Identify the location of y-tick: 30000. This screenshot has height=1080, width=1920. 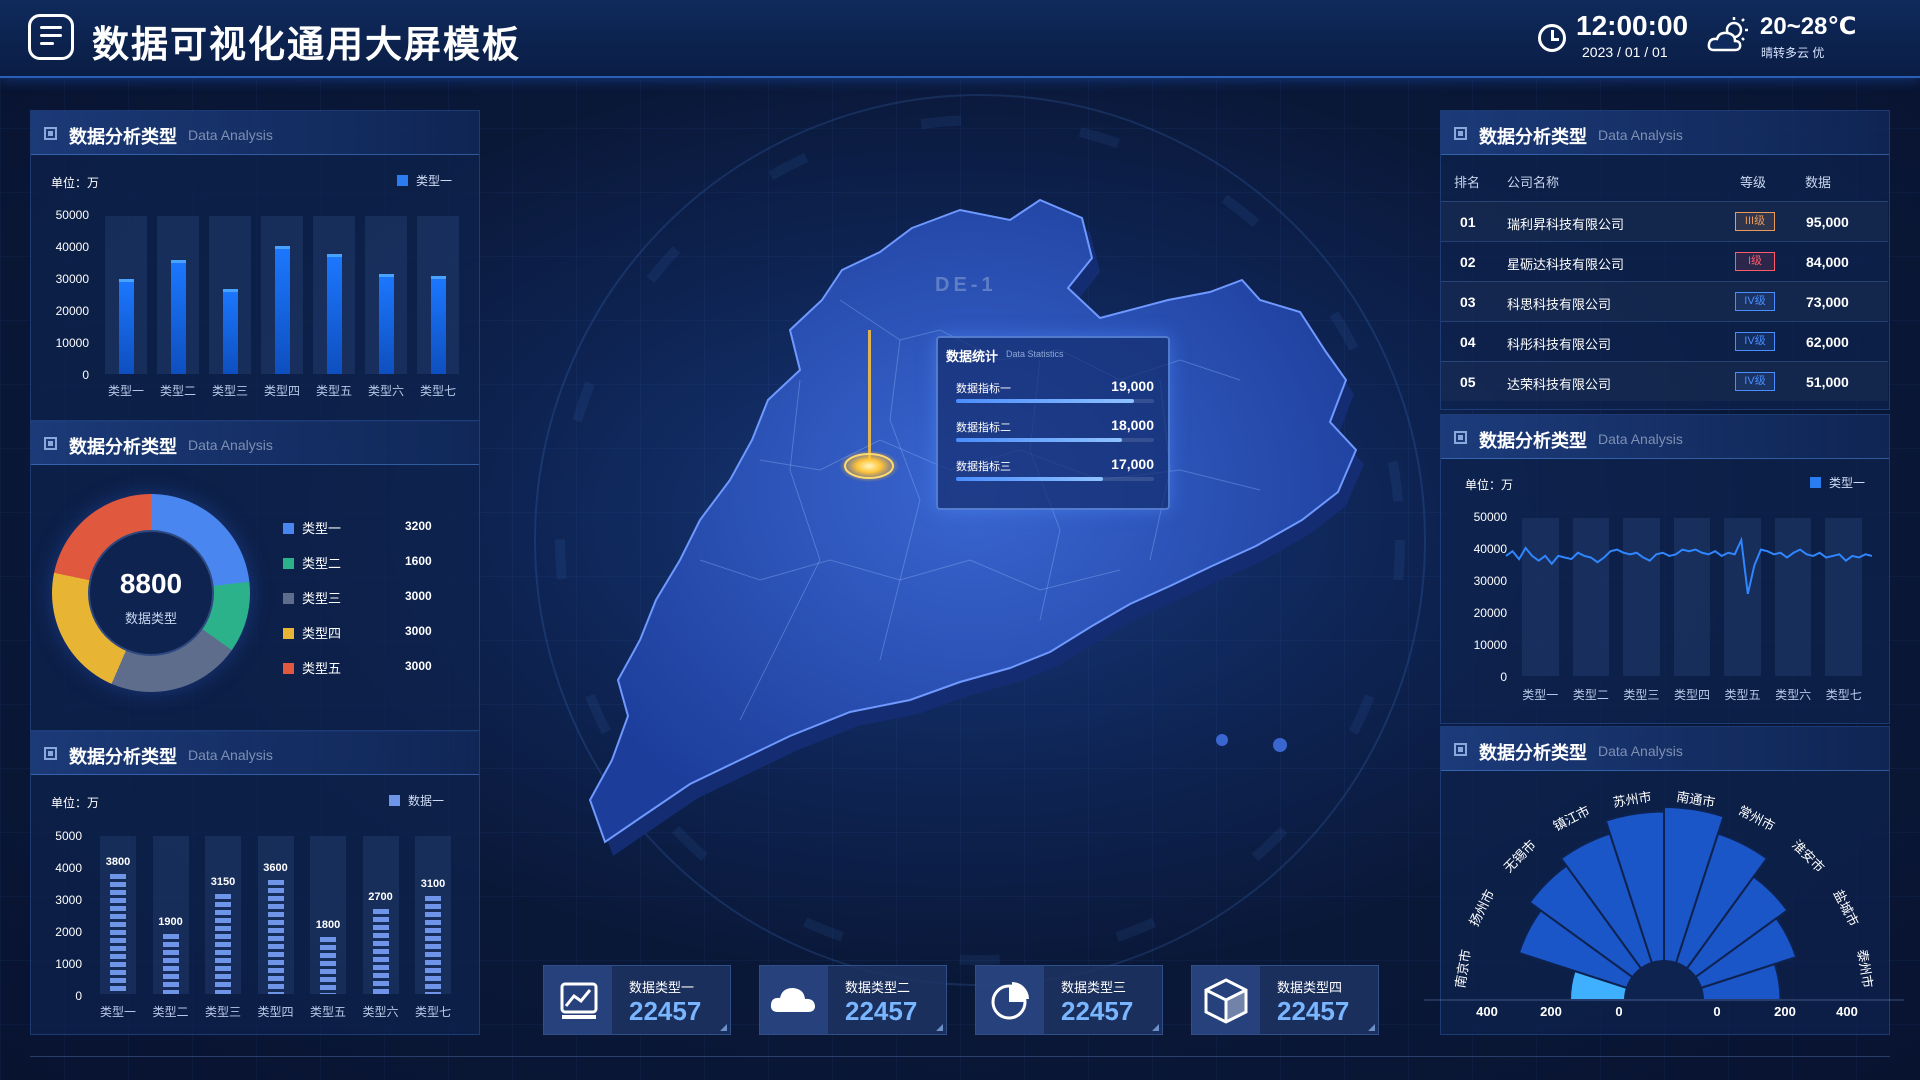
(1490, 581).